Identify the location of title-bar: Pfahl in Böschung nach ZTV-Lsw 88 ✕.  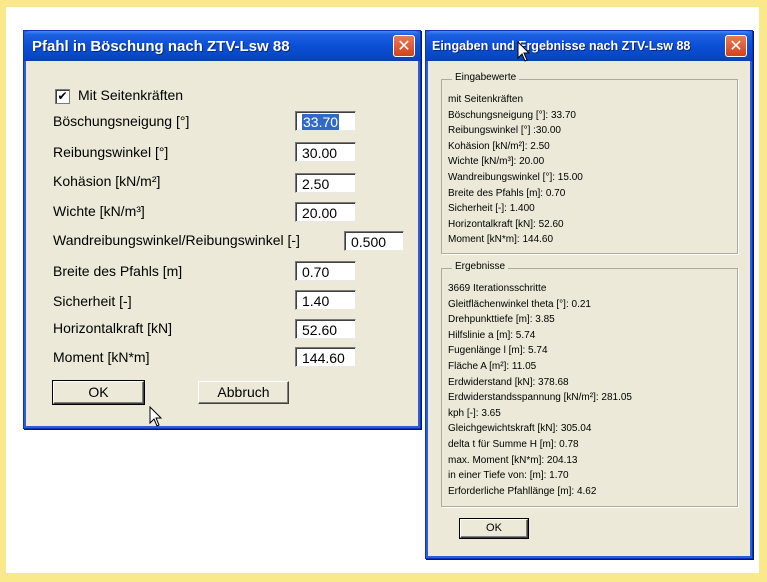
(222, 46).